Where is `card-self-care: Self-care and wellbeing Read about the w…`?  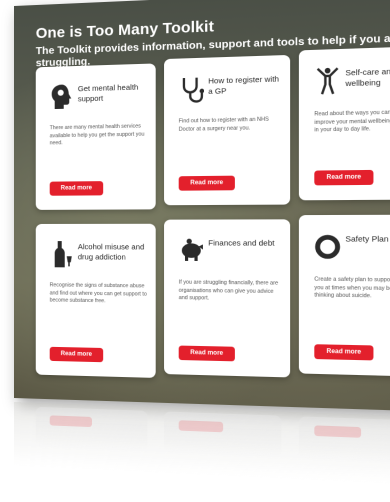 card-self-care: Self-care and wellbeing Read about the w… is located at coordinates (344, 123).